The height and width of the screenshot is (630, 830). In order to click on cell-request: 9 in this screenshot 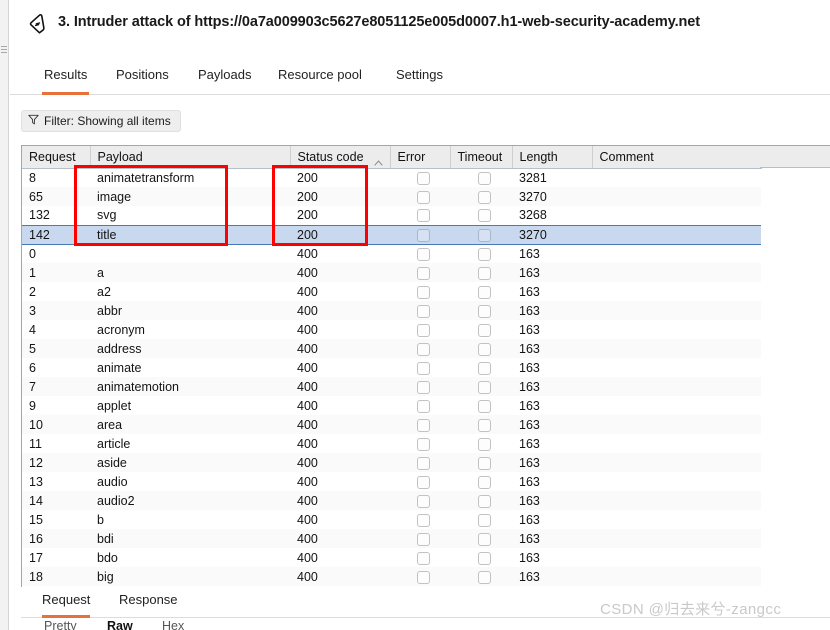, I will do `click(56, 405)`.